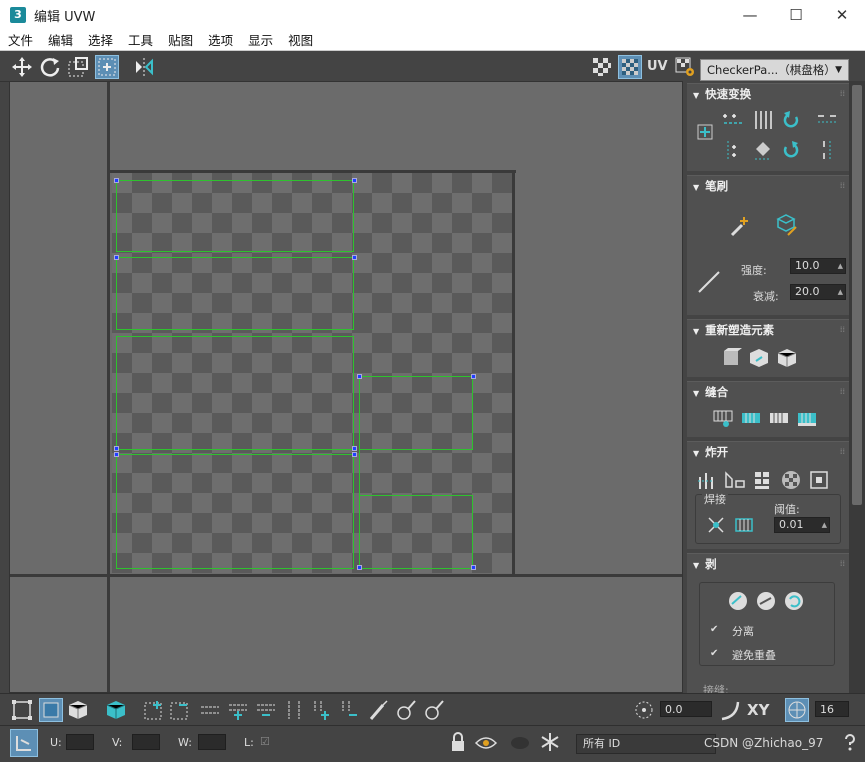 The height and width of the screenshot is (762, 865). I want to click on align-plus-icon, so click(733, 150).